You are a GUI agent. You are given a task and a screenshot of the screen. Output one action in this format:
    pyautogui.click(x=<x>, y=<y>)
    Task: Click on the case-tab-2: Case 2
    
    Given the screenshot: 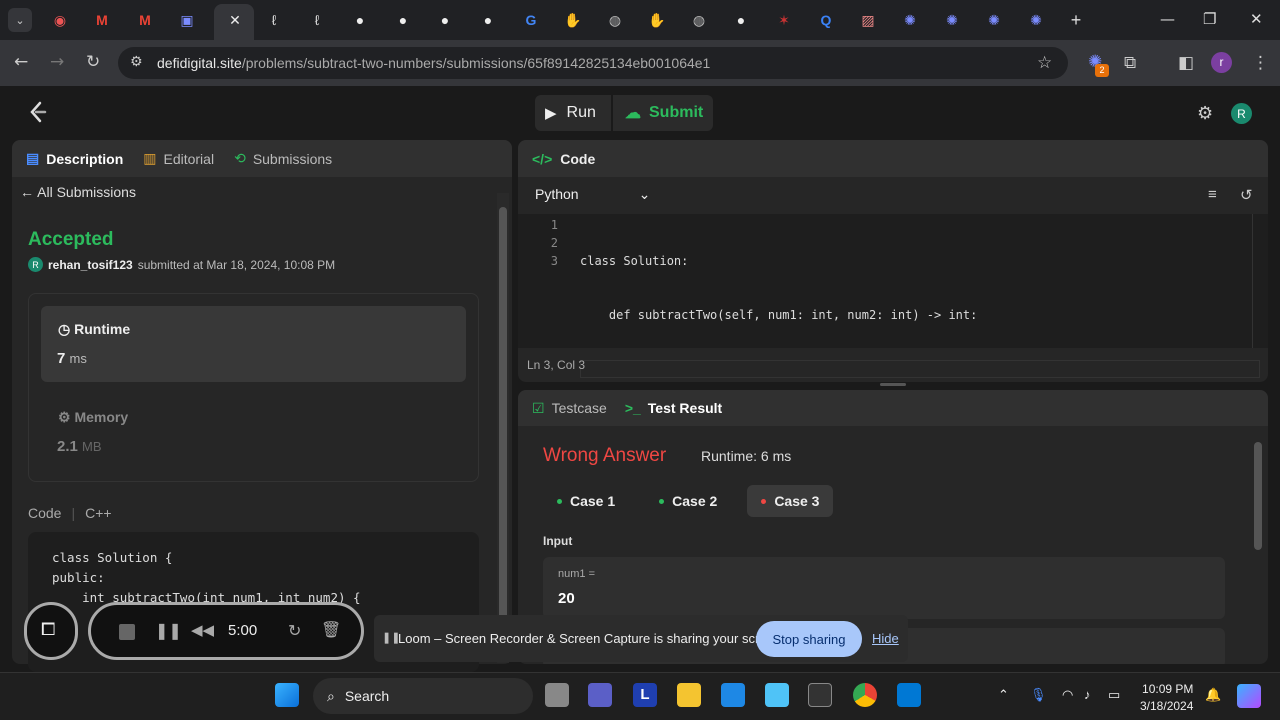 What is the action you would take?
    pyautogui.click(x=688, y=501)
    